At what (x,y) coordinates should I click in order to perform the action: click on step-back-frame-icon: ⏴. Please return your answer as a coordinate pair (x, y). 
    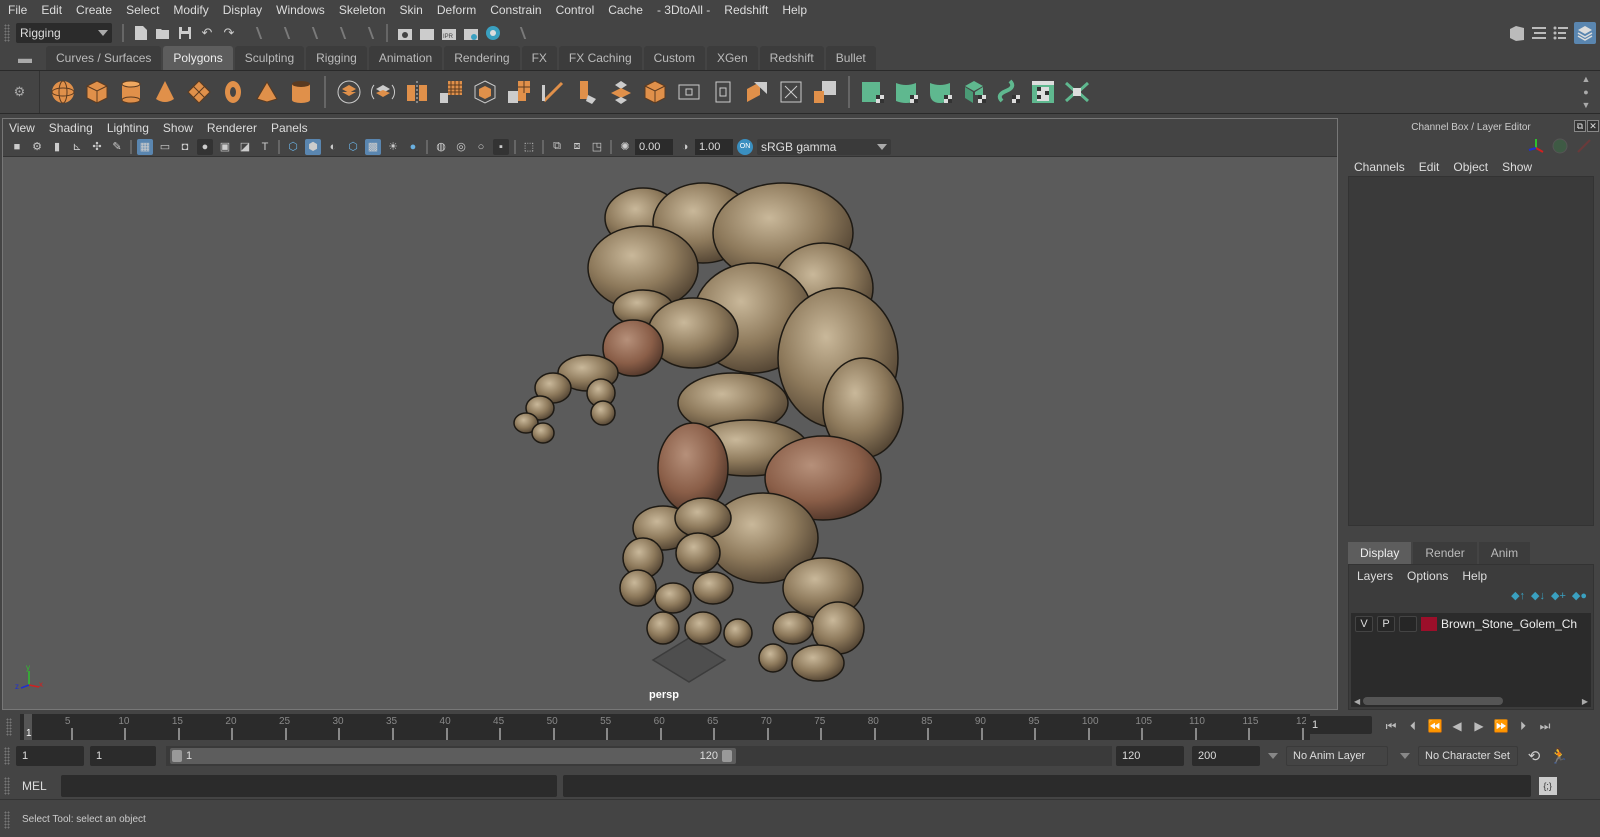
    Looking at the image, I should click on (1413, 726).